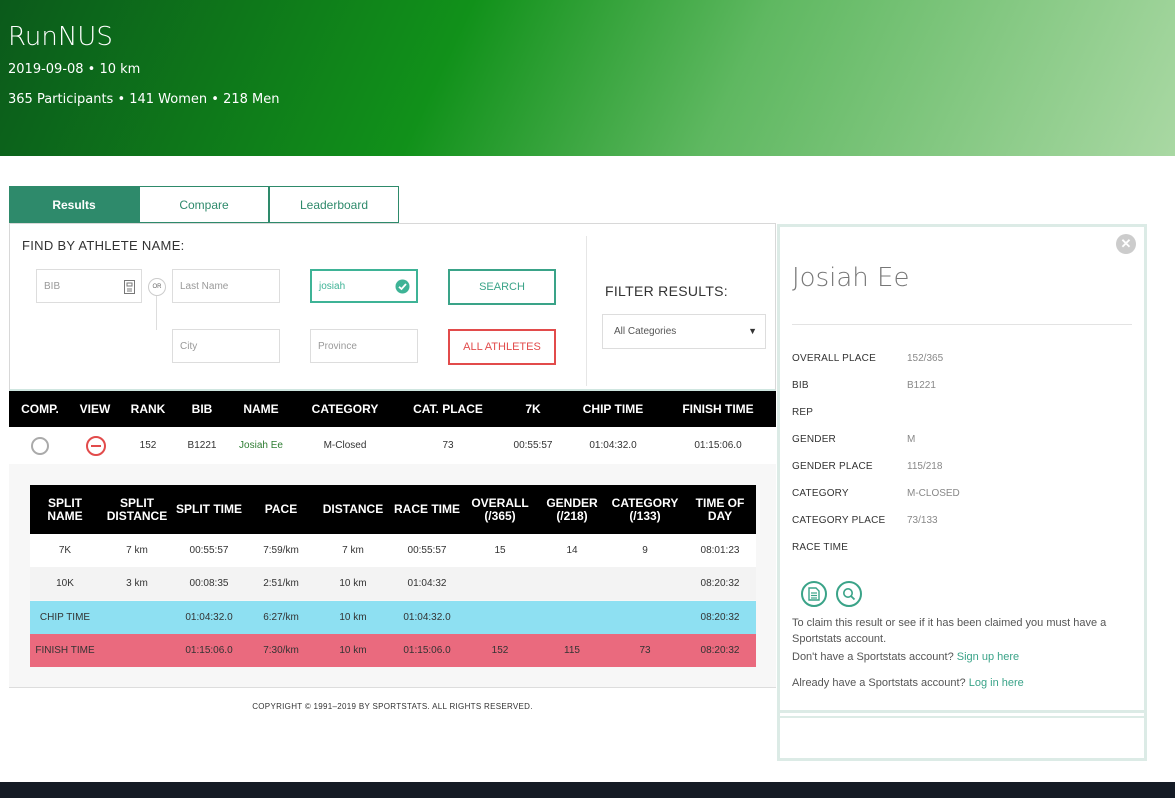 The image size is (1175, 798). Describe the element at coordinates (500, 650) in the screenshot. I see `split-overall: 152` at that location.